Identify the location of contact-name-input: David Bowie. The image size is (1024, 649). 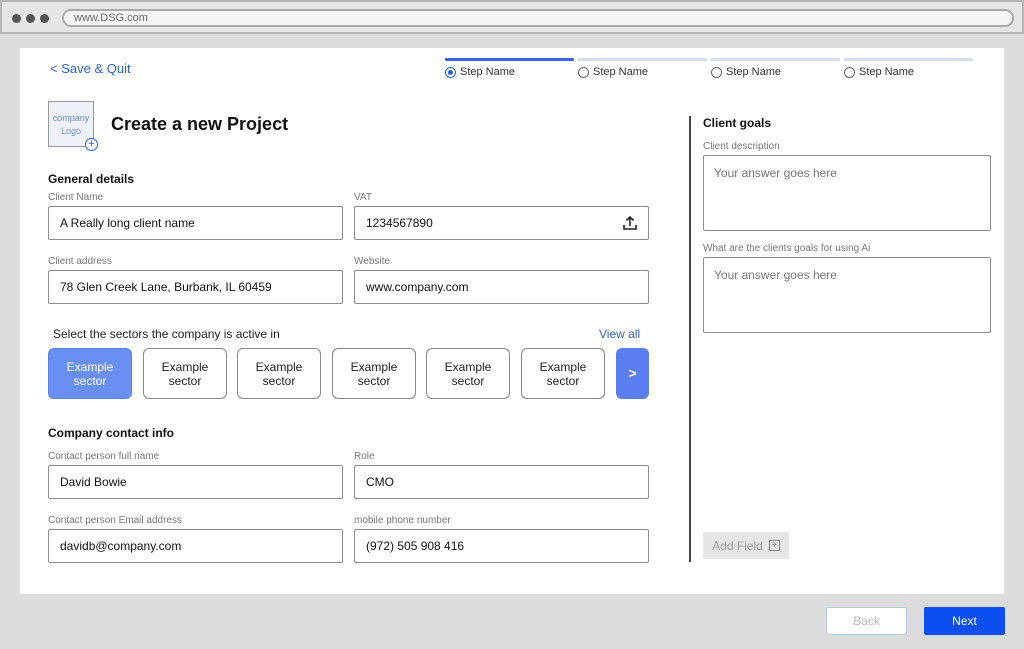
(195, 482).